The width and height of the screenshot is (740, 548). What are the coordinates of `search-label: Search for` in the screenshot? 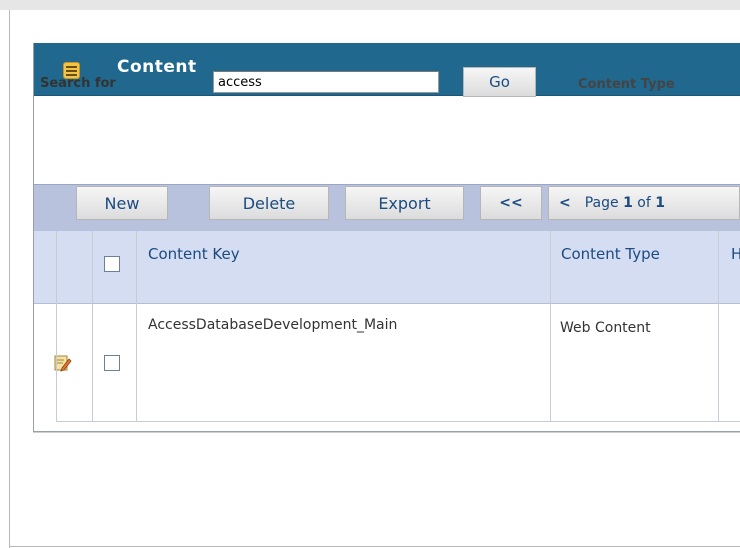 It's located at (78, 83).